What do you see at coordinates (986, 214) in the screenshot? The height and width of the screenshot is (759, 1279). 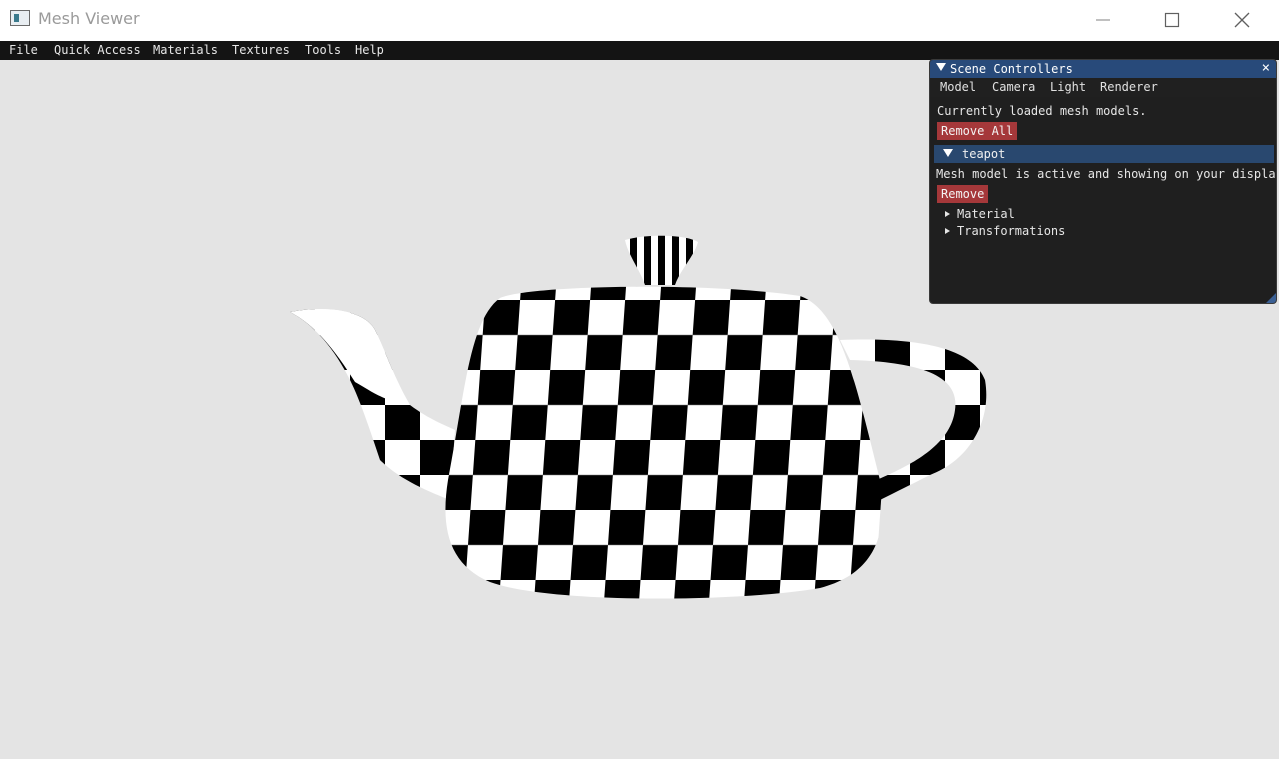 I see `material-label: Material` at bounding box center [986, 214].